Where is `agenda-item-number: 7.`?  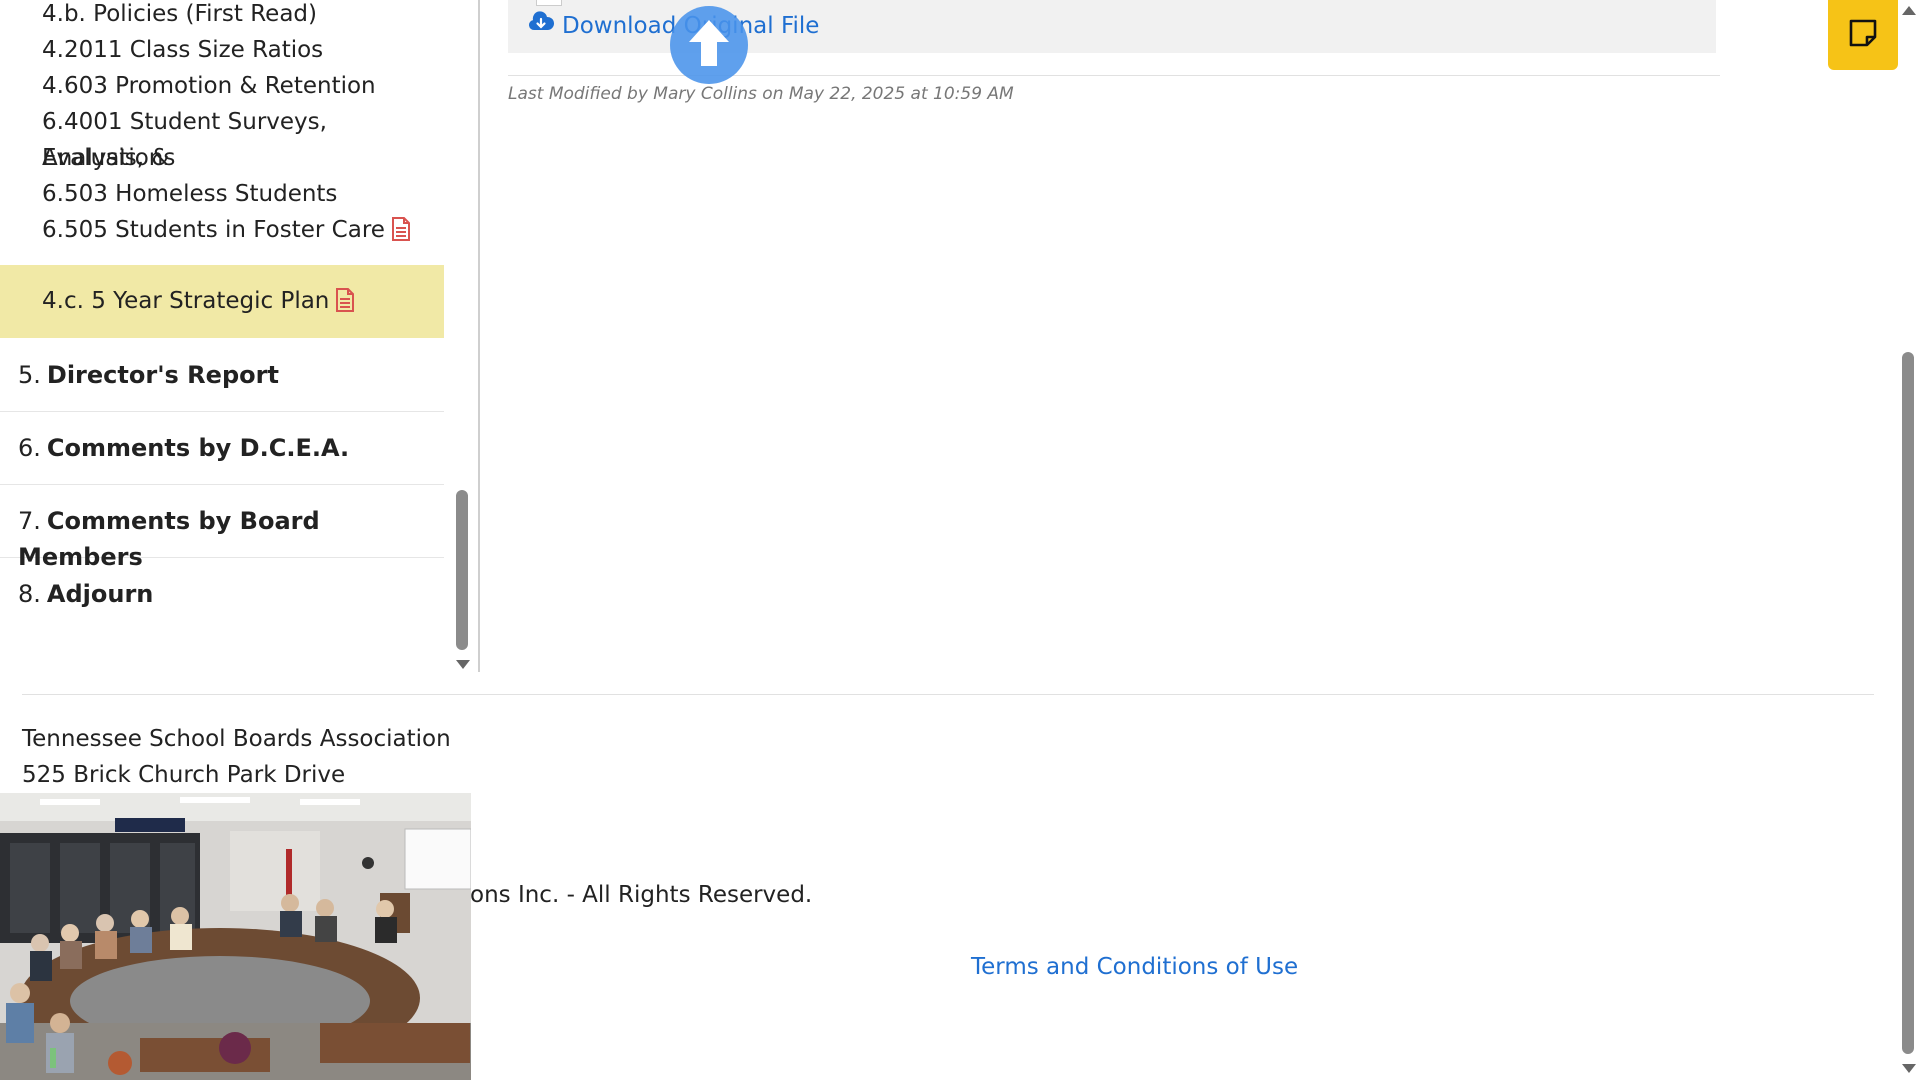 agenda-item-number: 7. is located at coordinates (29, 521).